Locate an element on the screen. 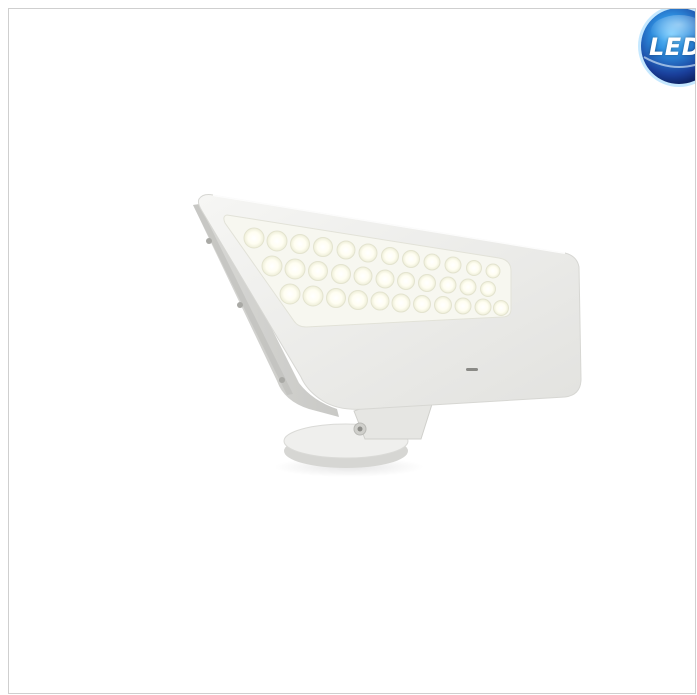 This screenshot has height=695, width=697. led-badge-text: LED is located at coordinates (672, 47).